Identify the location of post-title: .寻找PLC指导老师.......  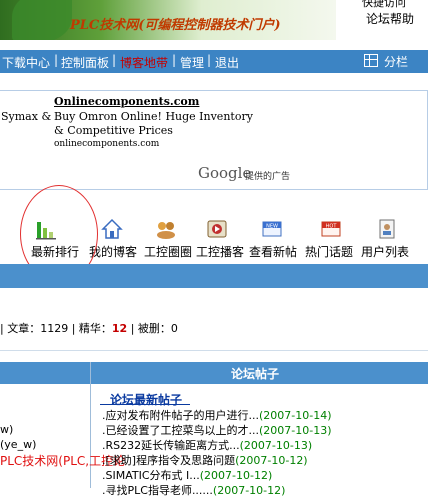
(157, 490).